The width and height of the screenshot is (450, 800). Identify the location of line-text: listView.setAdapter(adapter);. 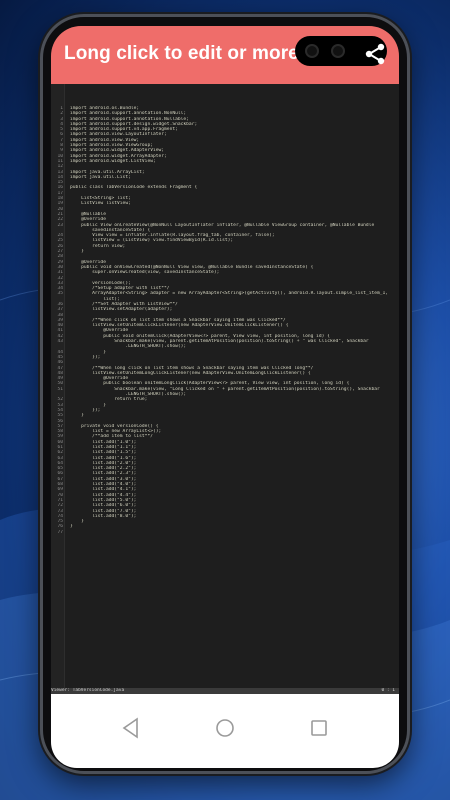
(121, 310).